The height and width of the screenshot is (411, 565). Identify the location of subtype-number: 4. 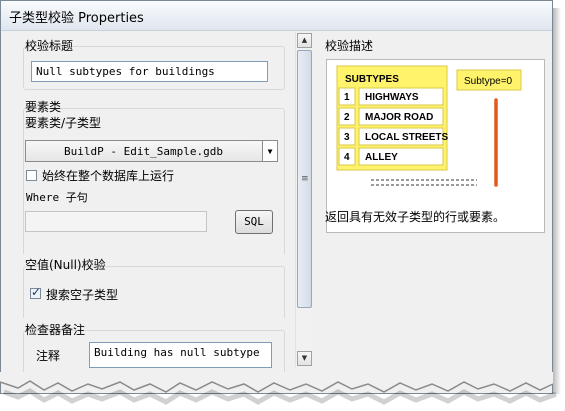
(347, 157).